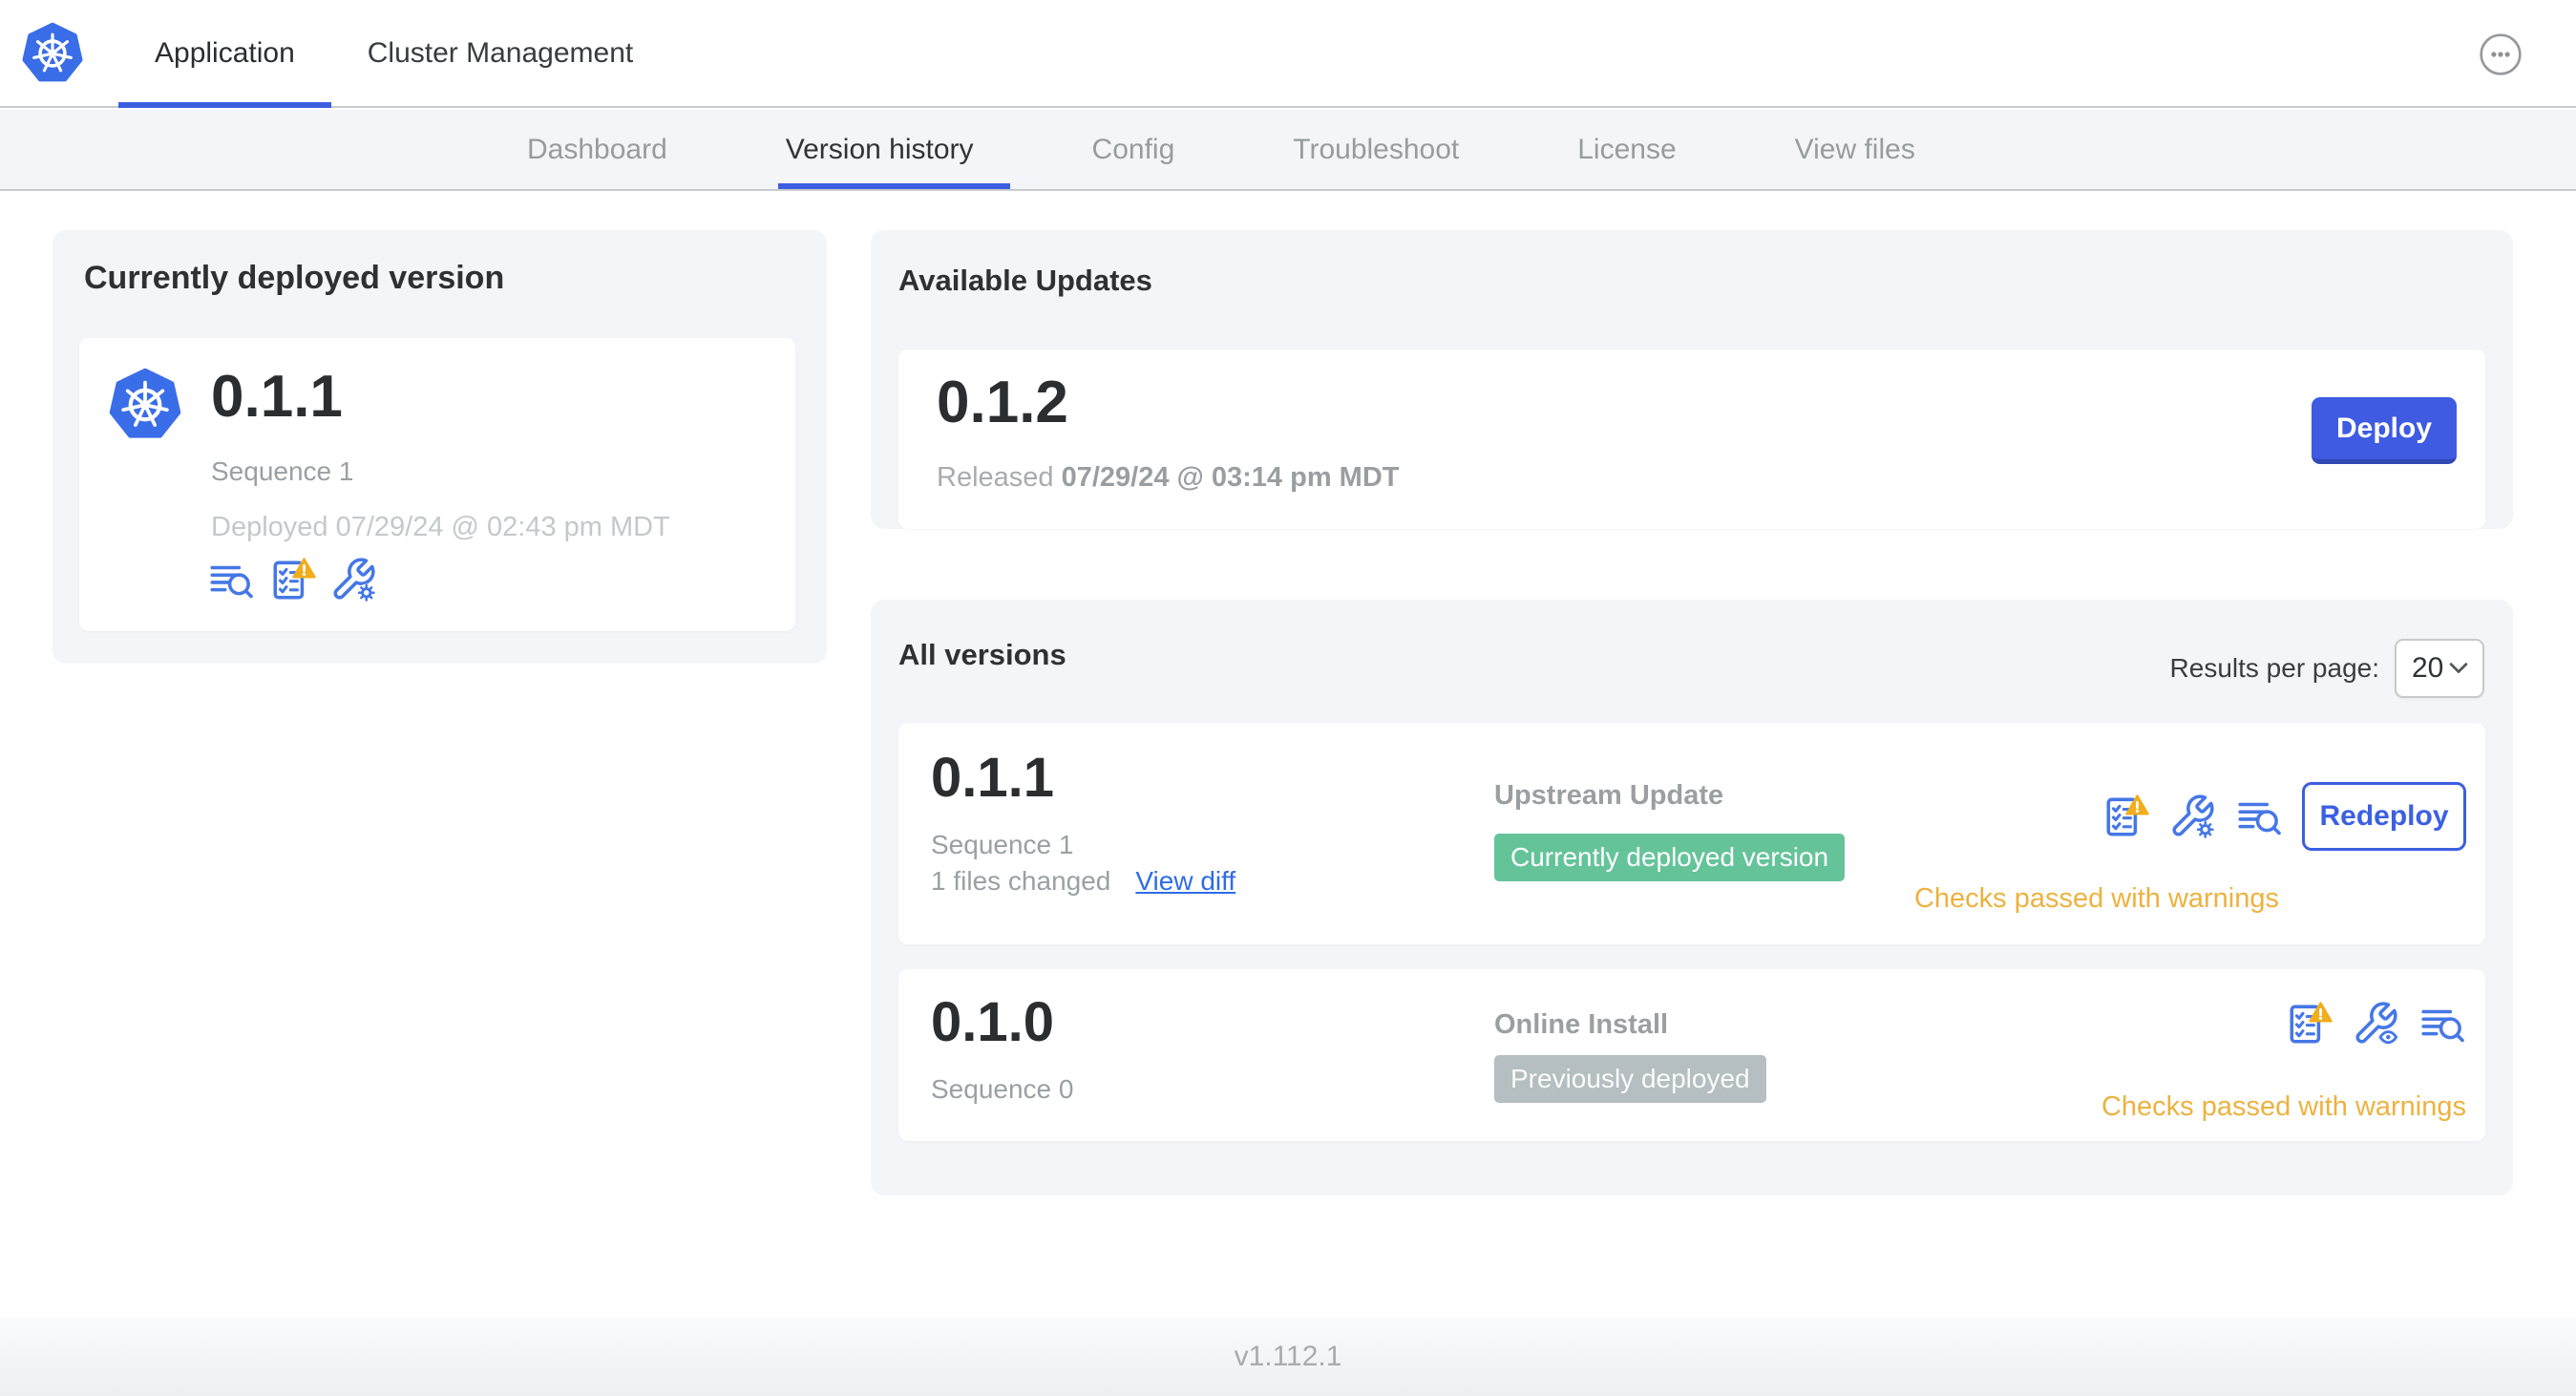  Describe the element at coordinates (1025, 280) in the screenshot. I see `available-updates-title: Available Updates` at that location.